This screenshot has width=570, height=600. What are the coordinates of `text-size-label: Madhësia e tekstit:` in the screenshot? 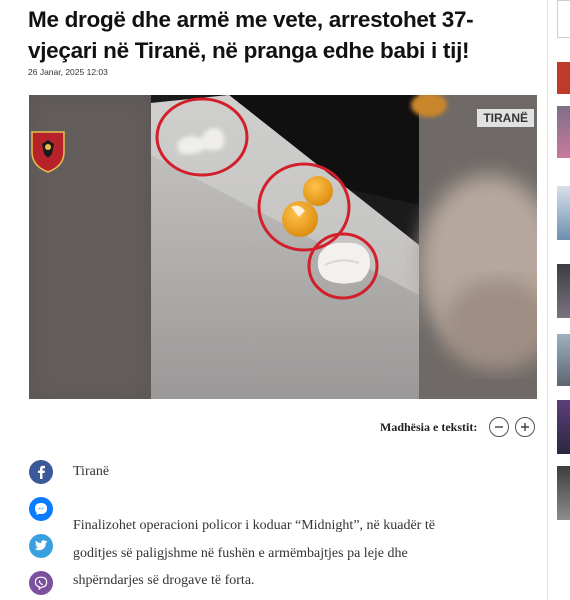 It's located at (429, 426).